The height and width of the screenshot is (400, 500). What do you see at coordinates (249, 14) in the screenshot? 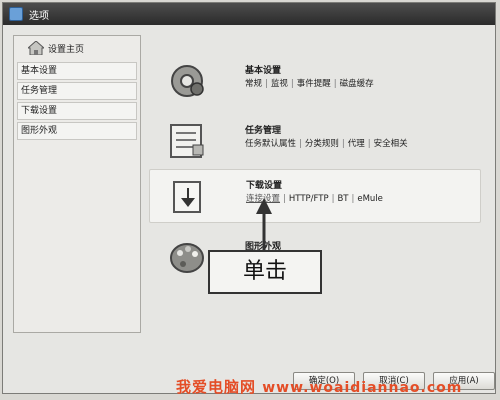
I see `title-bar: 选项` at bounding box center [249, 14].